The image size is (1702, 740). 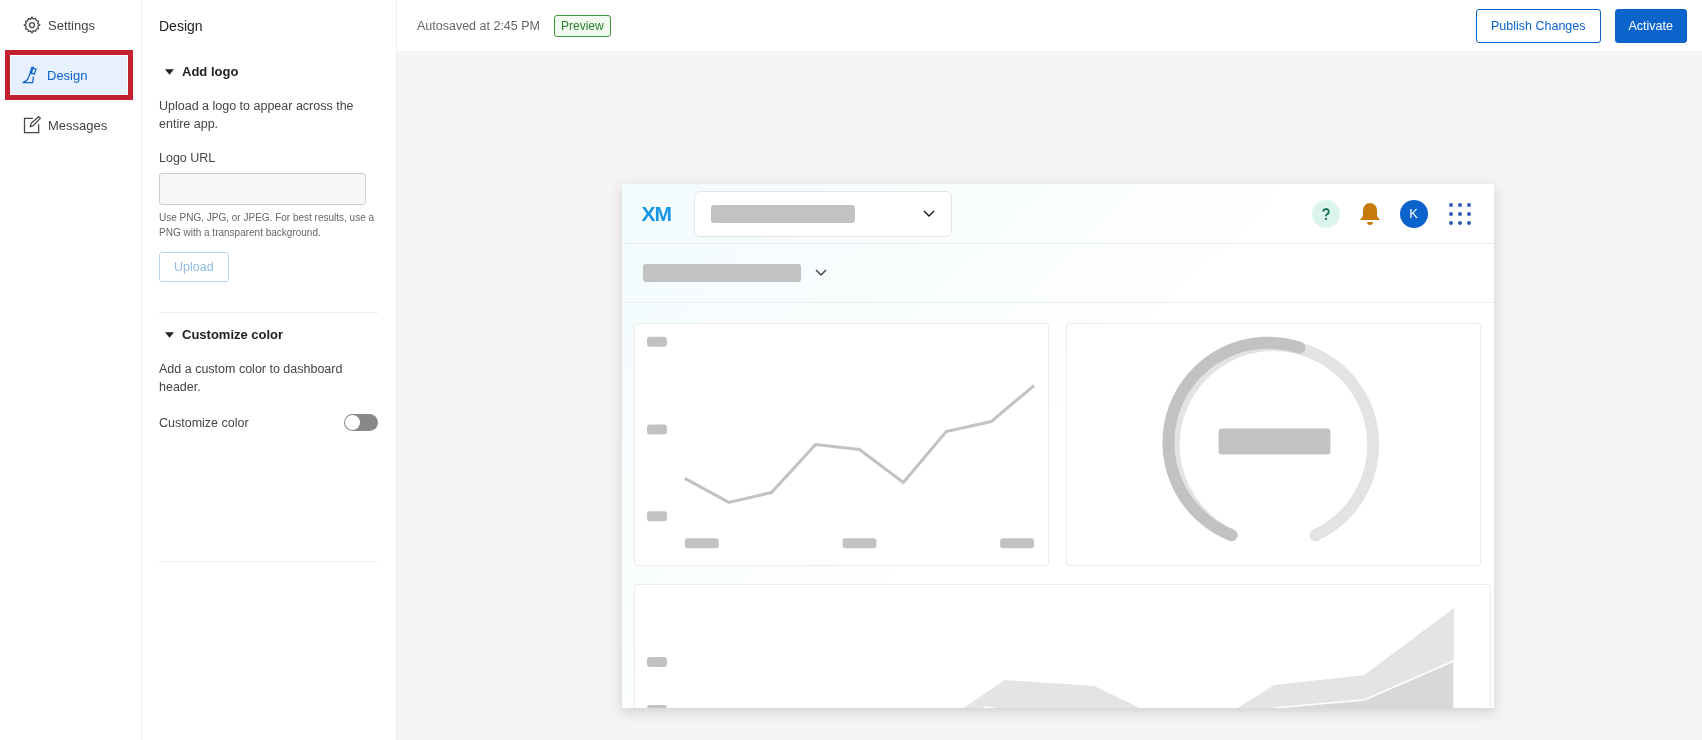 What do you see at coordinates (1459, 213) in the screenshot?
I see `apps-grid-icon` at bounding box center [1459, 213].